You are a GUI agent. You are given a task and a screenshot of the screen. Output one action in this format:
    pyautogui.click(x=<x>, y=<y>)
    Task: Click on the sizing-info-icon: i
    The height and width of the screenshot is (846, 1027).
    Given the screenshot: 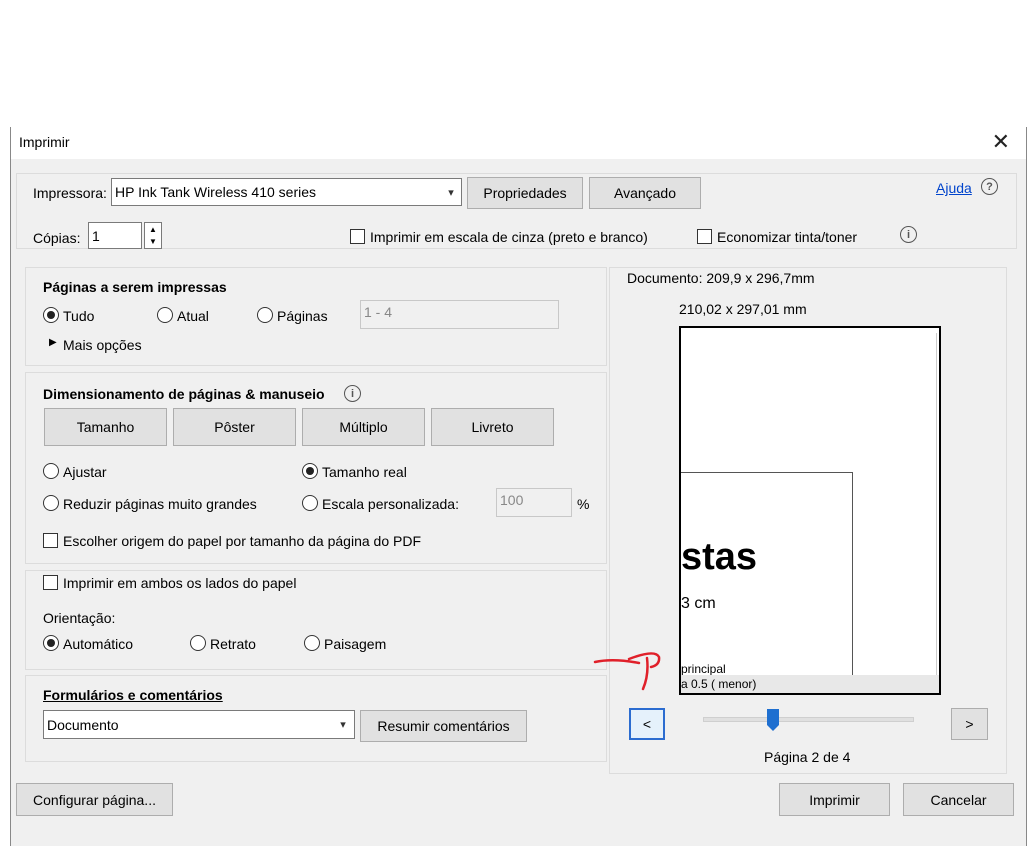 What is the action you would take?
    pyautogui.click(x=352, y=393)
    